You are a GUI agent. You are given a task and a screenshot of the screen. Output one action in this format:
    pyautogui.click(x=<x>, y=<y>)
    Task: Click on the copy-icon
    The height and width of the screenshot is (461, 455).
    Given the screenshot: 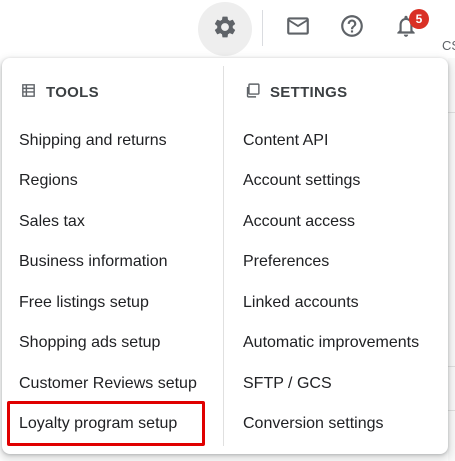 What is the action you would take?
    pyautogui.click(x=257, y=92)
    